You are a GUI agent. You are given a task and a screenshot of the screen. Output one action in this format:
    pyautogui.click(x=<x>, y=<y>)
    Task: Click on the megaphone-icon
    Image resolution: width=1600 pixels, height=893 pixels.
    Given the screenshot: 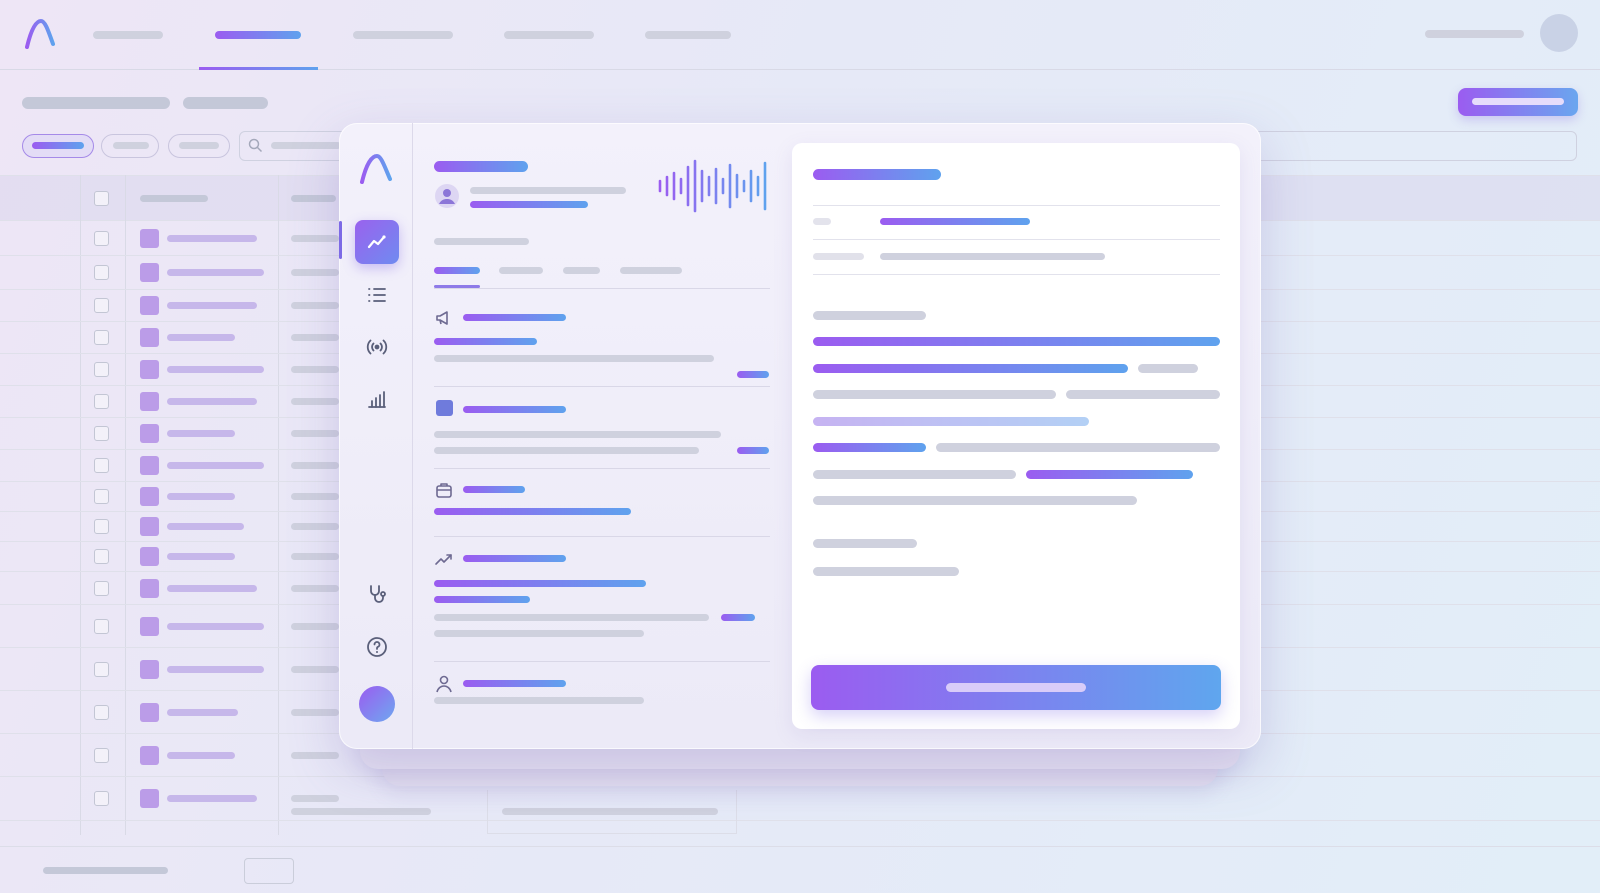 What is the action you would take?
    pyautogui.click(x=442, y=318)
    